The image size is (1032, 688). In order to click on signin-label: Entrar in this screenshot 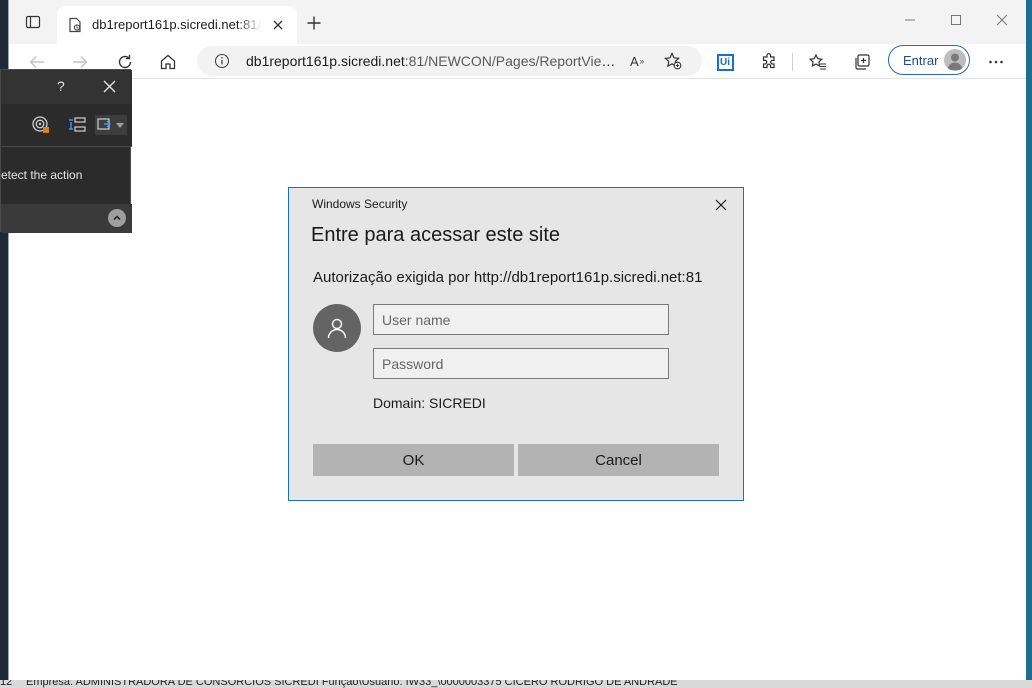, I will do `click(921, 60)`.